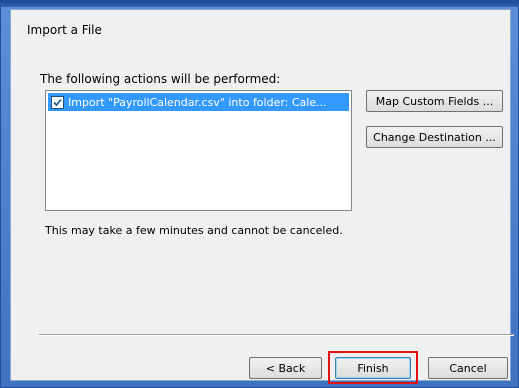 This screenshot has height=388, width=519. What do you see at coordinates (64, 30) in the screenshot?
I see `dialog-title: Import a File` at bounding box center [64, 30].